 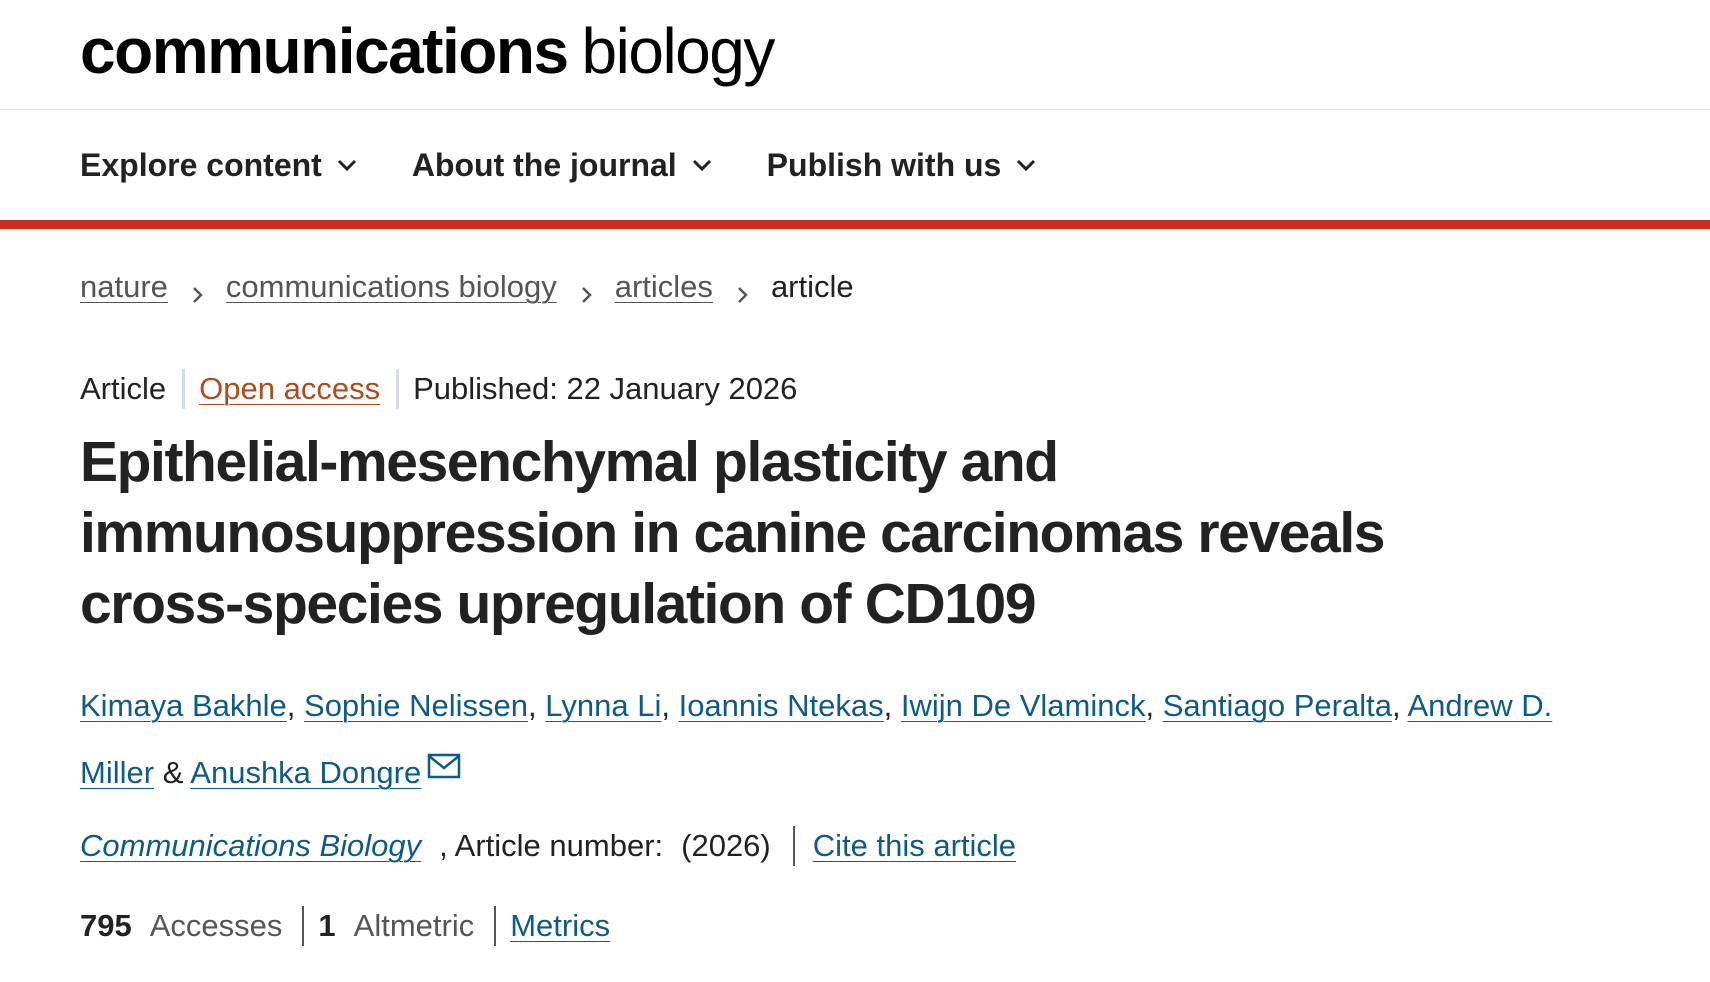 I want to click on accesses-count: 795, so click(x=106, y=925).